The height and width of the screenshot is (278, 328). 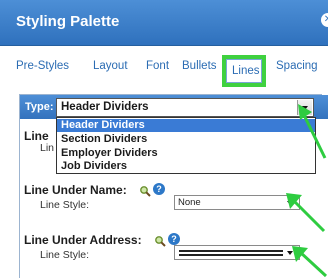 I want to click on line-under-name-style-value: None, so click(x=189, y=202).